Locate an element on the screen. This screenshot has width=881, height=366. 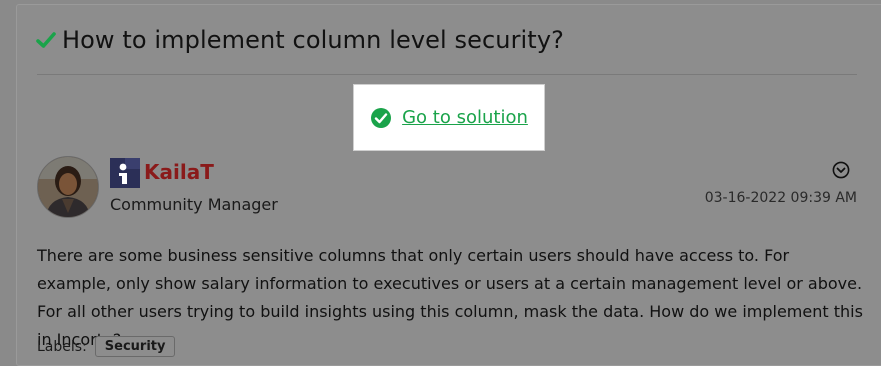
avatar-photo is located at coordinates (68, 187).